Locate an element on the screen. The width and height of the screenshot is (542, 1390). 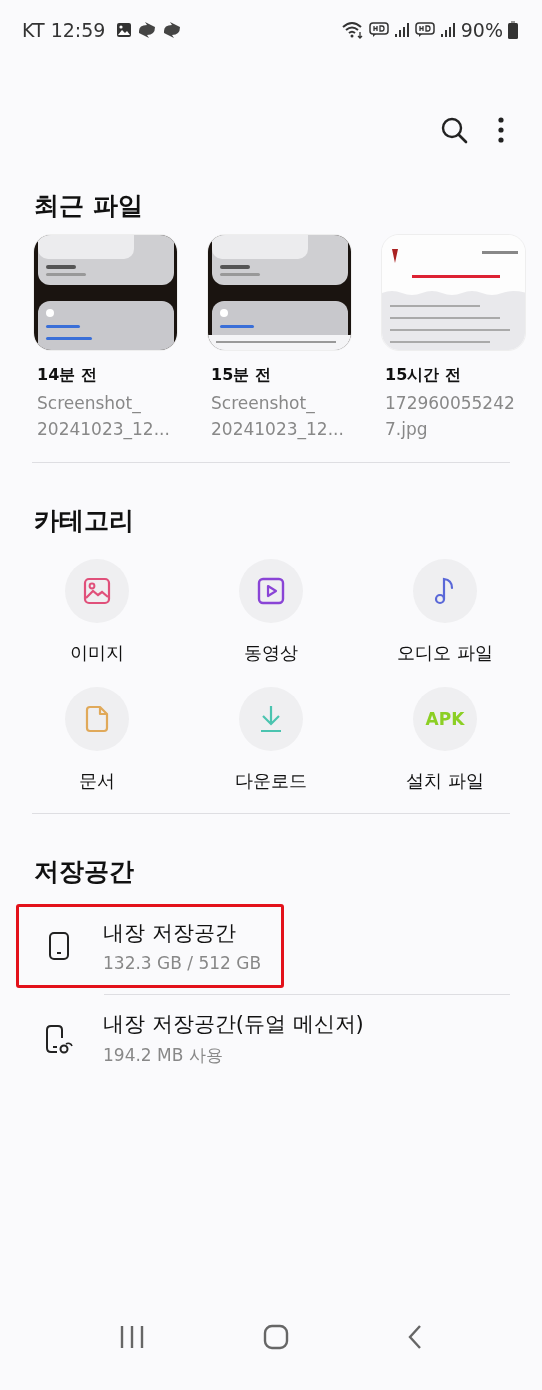
file-time: 15분 전 is located at coordinates (241, 375).